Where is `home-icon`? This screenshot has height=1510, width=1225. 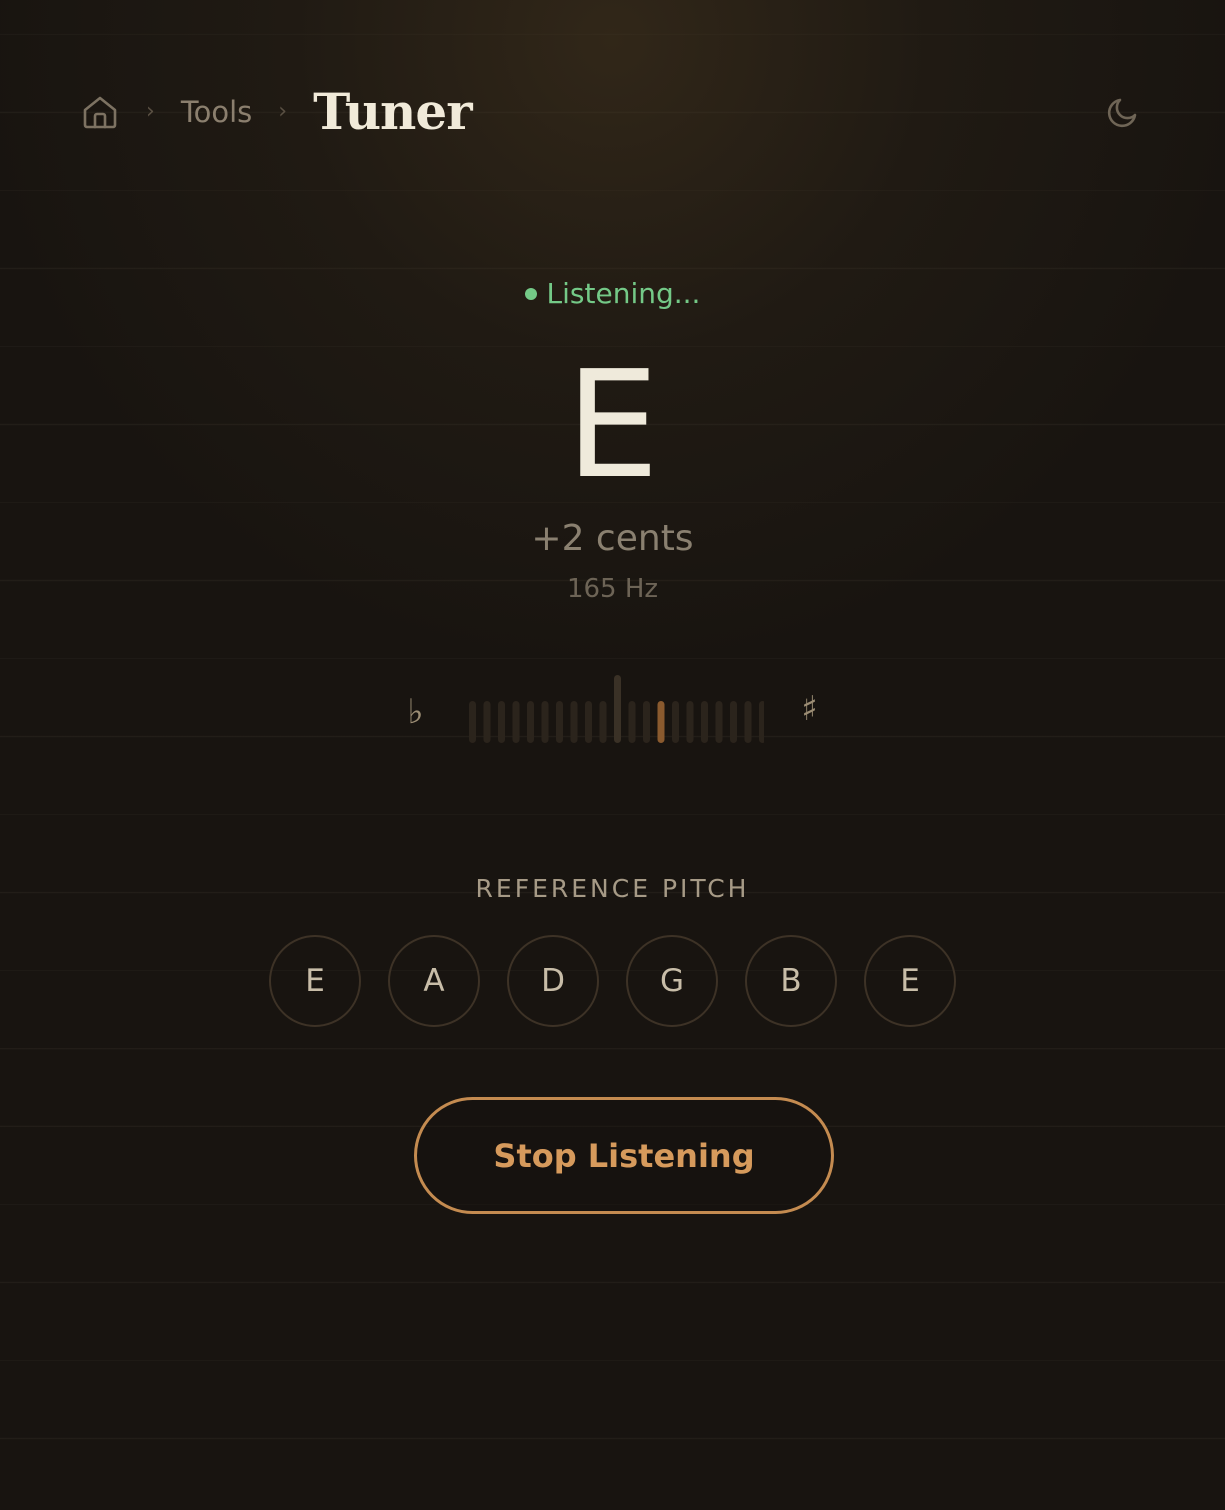 home-icon is located at coordinates (100, 112).